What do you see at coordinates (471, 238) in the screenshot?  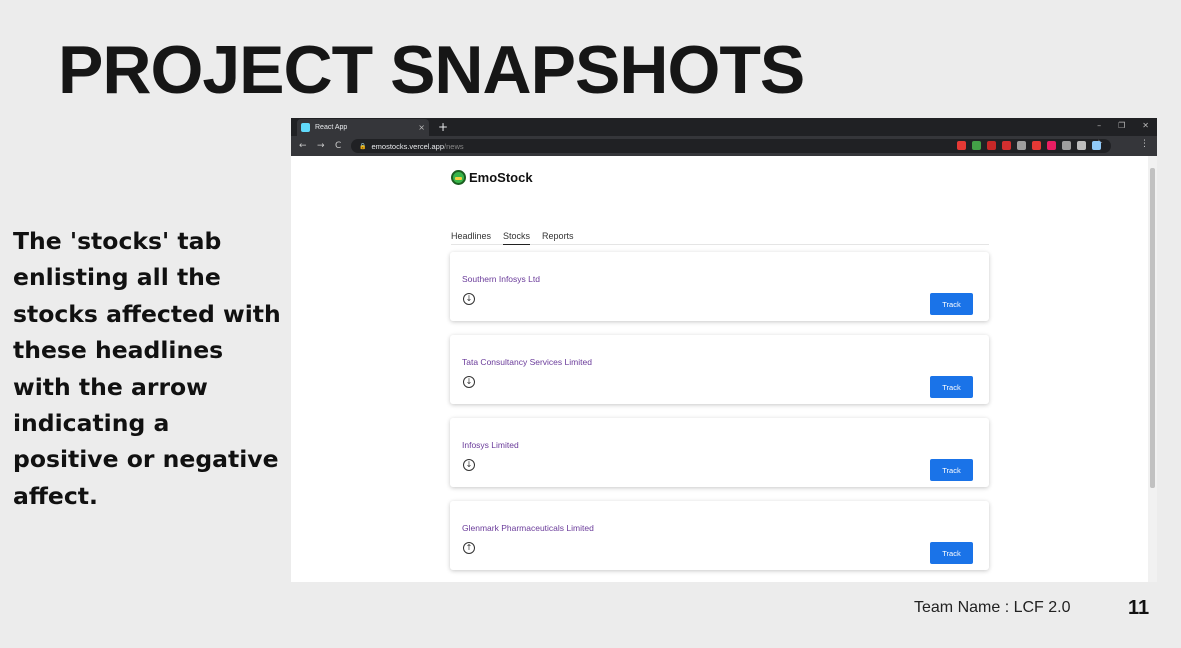 I see `tab-headlines: Headlines` at bounding box center [471, 238].